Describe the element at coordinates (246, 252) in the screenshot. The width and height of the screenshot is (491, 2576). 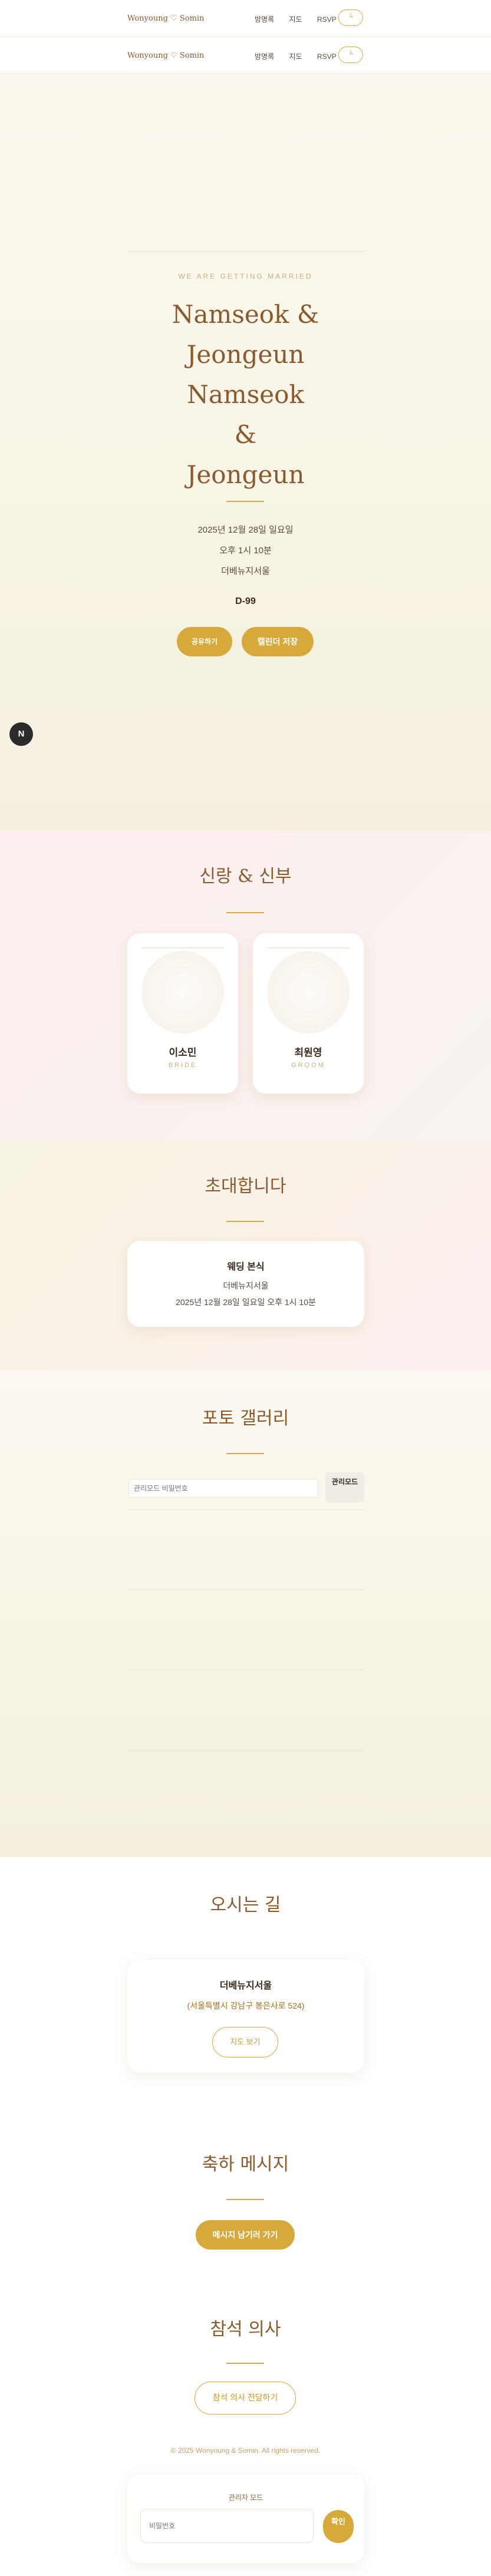
I see `hero-divider` at that location.